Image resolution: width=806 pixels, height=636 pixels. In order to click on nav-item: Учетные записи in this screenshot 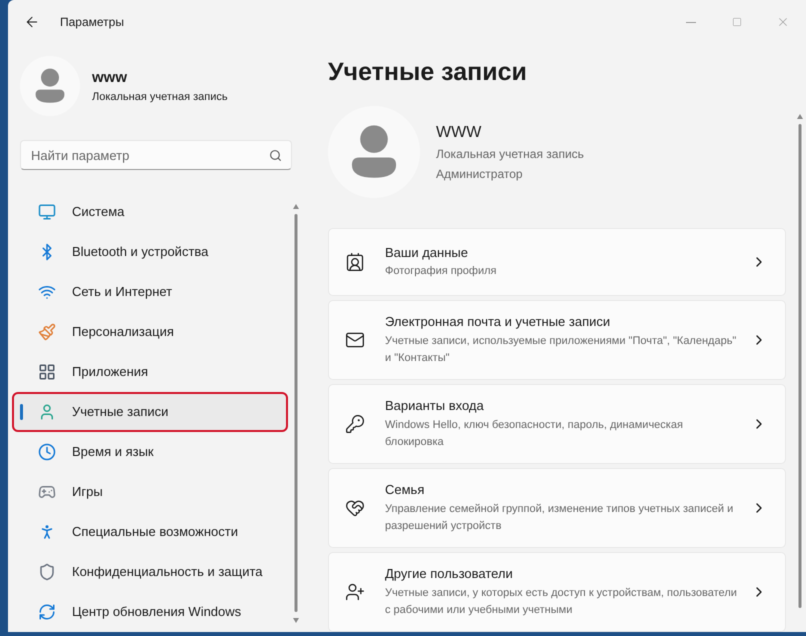, I will do `click(150, 412)`.